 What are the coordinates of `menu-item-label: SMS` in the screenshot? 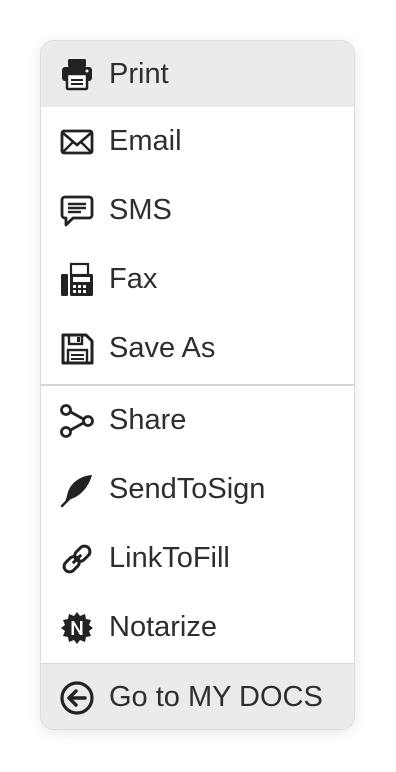 It's located at (140, 210).